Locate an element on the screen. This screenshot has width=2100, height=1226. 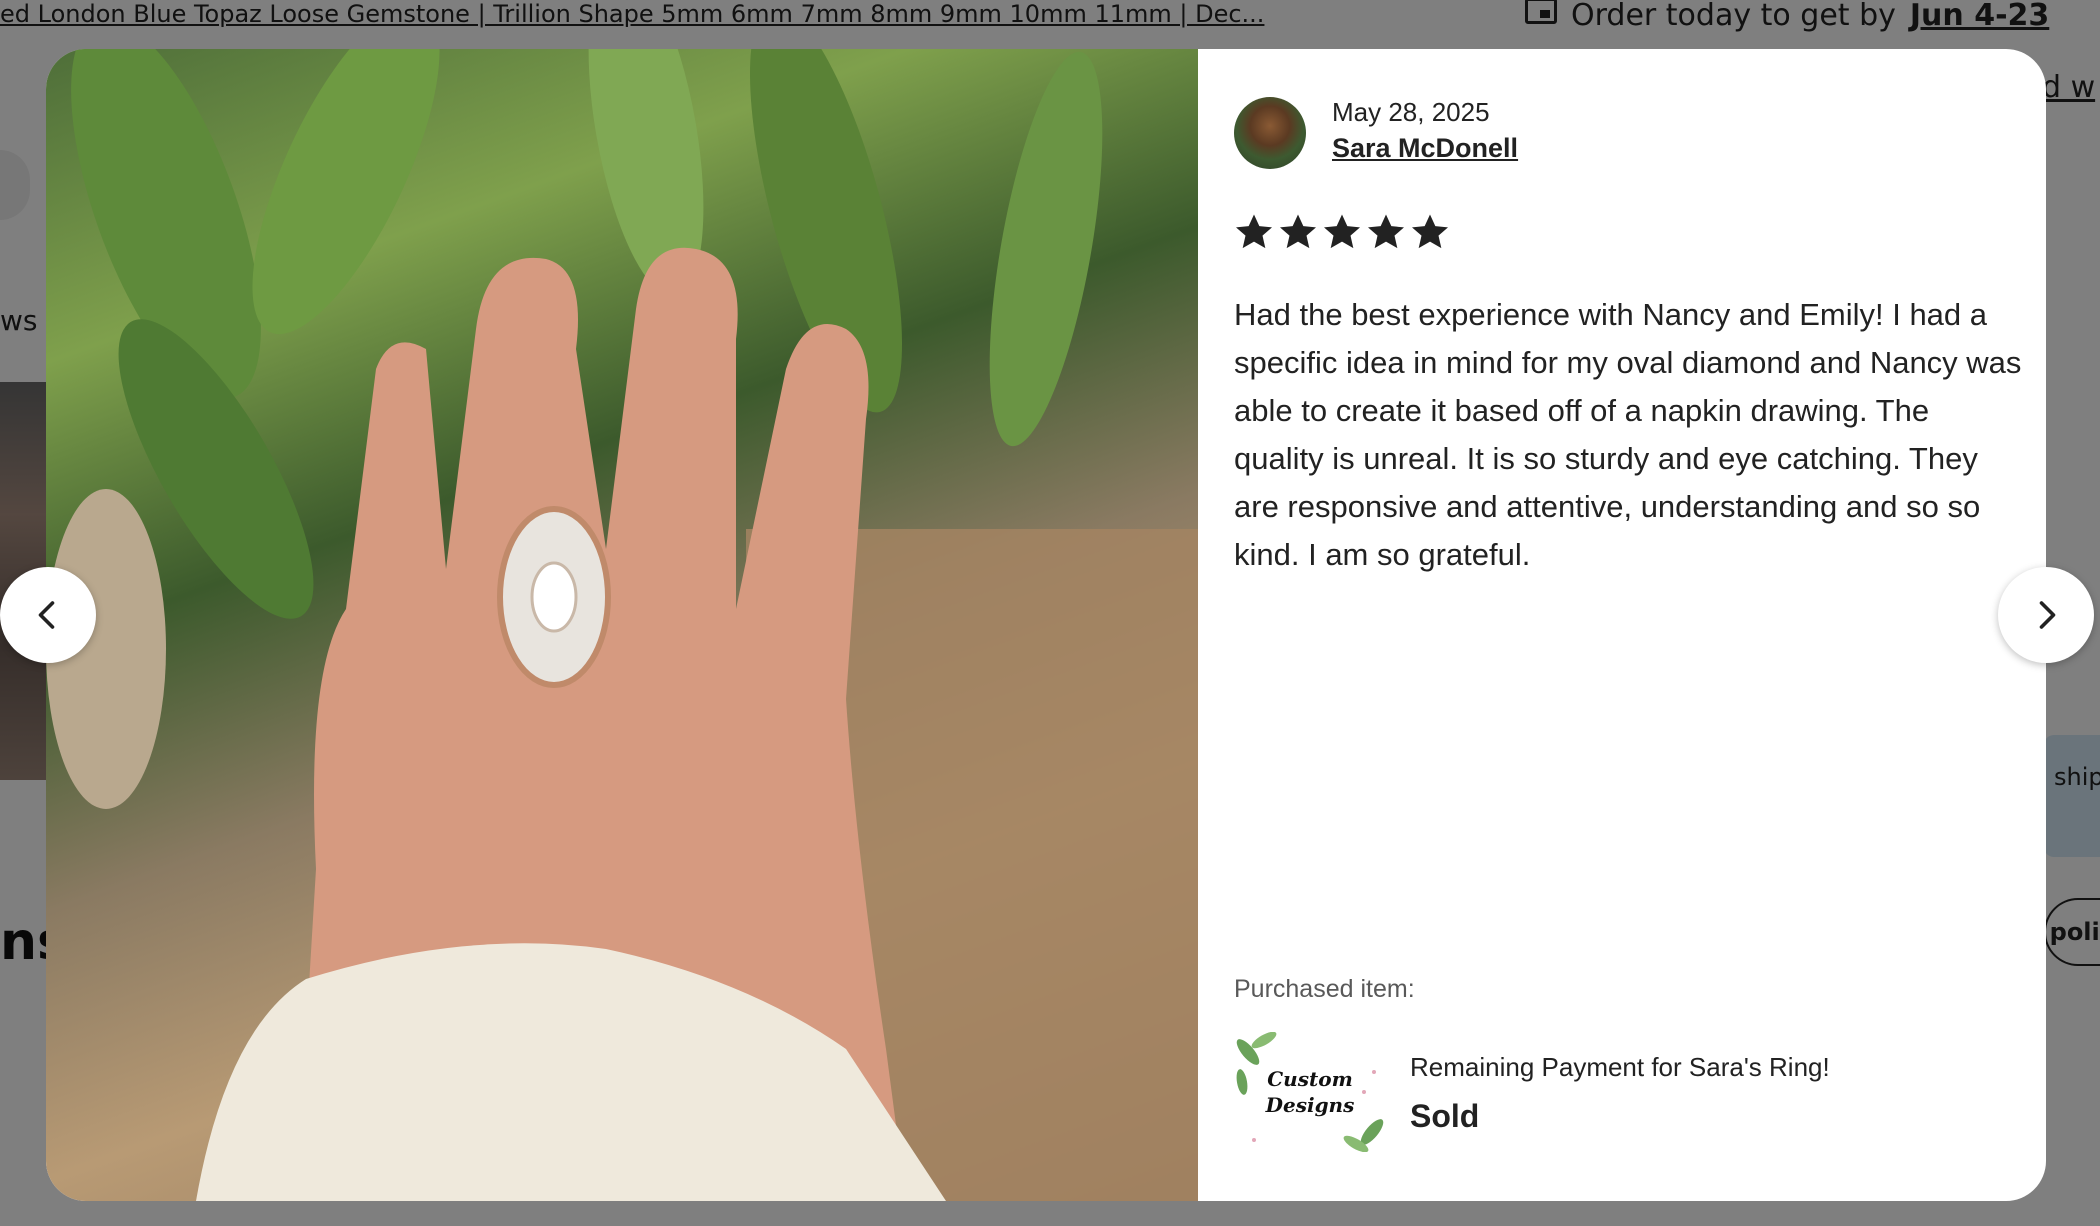
thumbnail-text: Custom Designs is located at coordinates (1310, 1092).